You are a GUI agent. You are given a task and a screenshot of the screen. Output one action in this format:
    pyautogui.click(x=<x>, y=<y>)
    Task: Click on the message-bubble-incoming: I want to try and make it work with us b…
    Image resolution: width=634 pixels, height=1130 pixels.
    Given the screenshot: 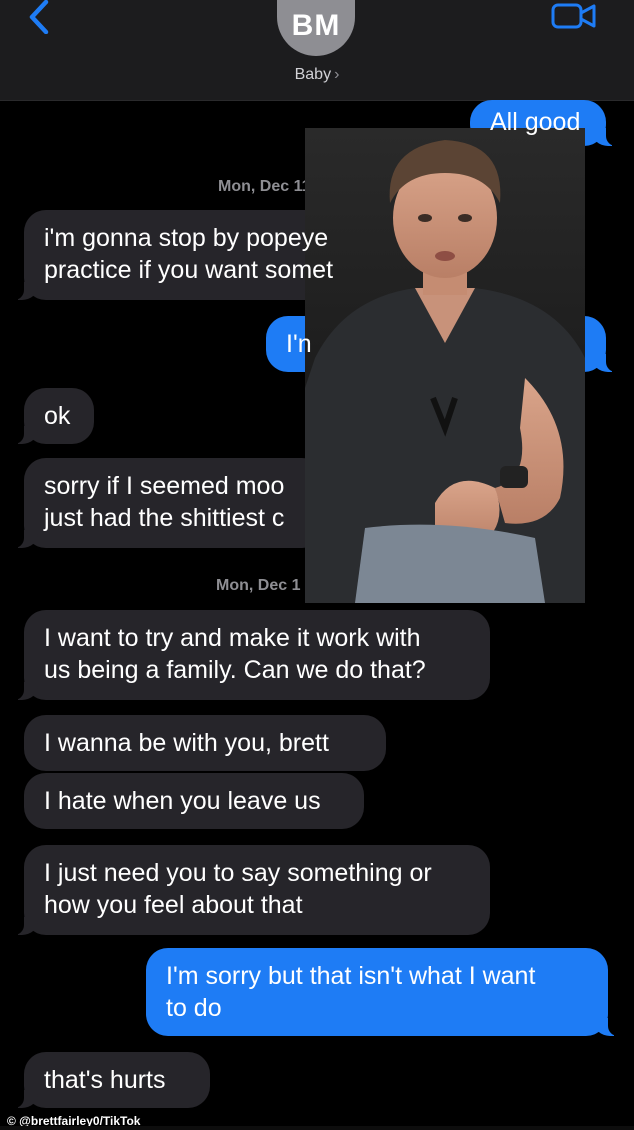 What is the action you would take?
    pyautogui.click(x=252, y=655)
    